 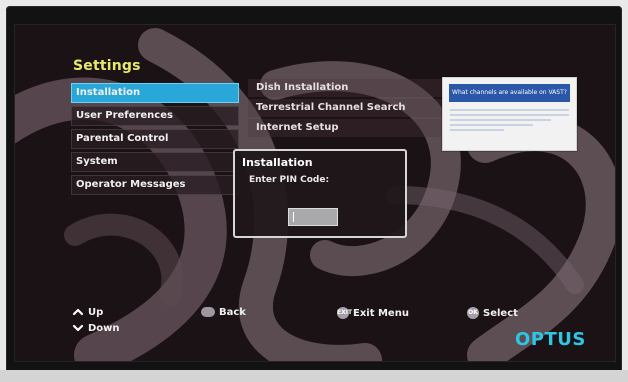 I want to click on hint-up: Up, so click(x=87, y=312).